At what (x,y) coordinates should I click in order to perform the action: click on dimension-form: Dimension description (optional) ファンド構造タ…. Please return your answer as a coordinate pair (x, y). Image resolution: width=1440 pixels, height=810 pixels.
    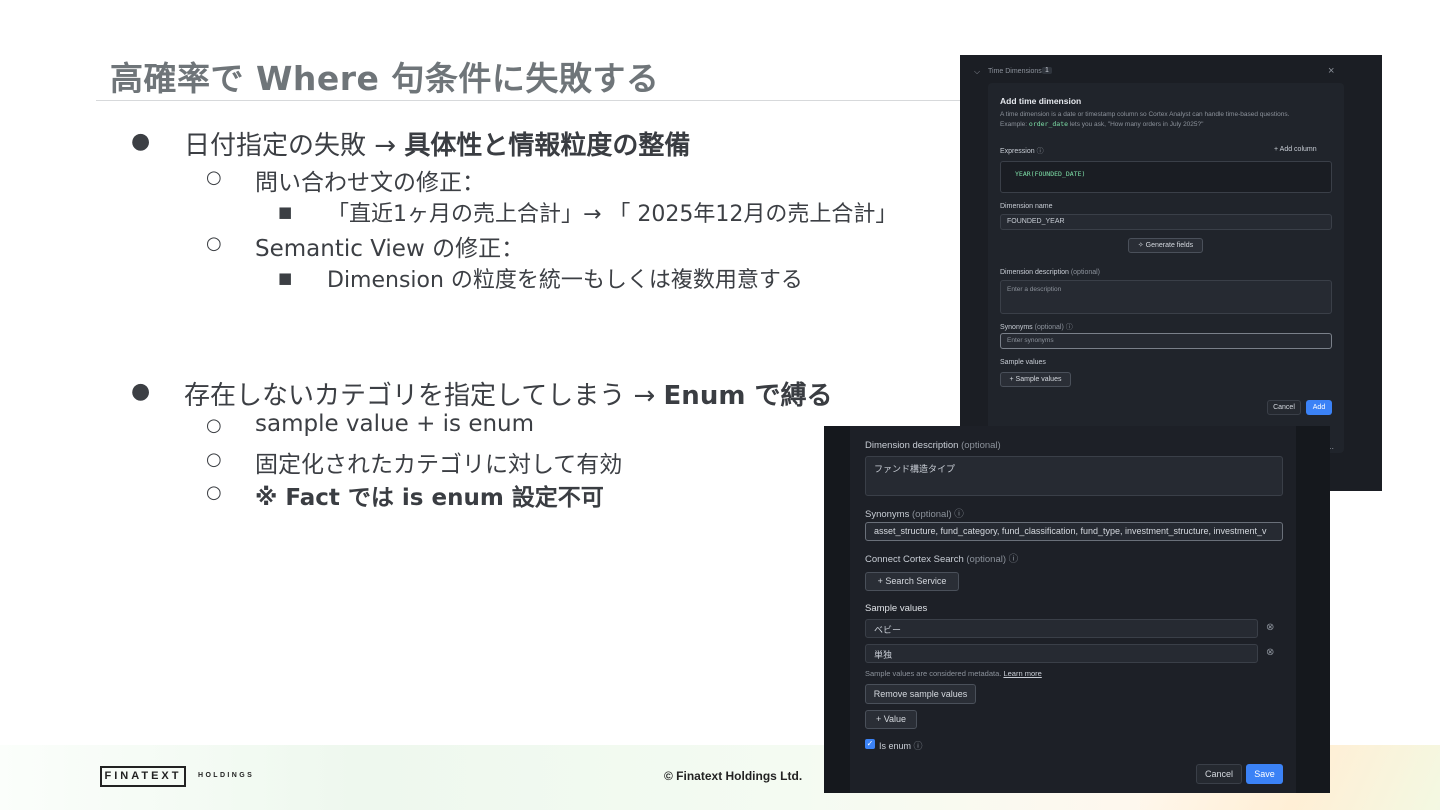
    Looking at the image, I should click on (1073, 609).